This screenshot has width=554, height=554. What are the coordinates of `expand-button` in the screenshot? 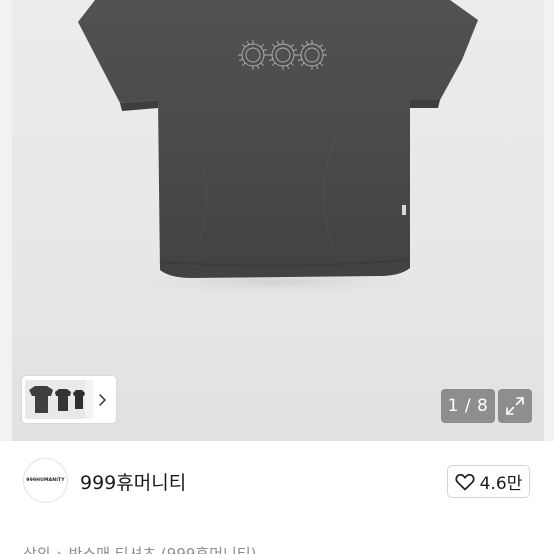 It's located at (515, 406).